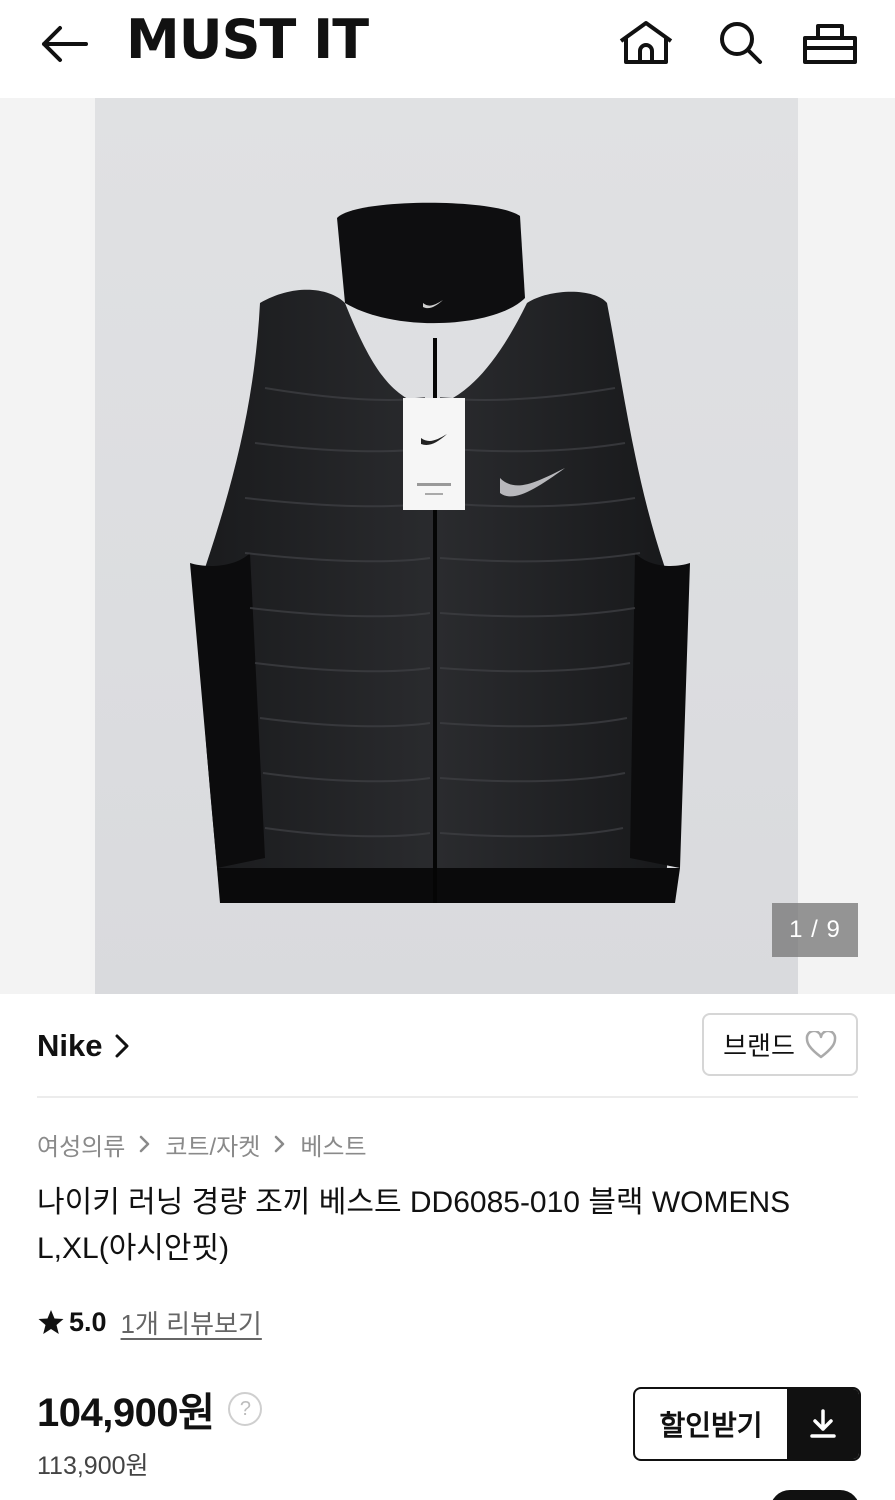 The height and width of the screenshot is (1500, 895). What do you see at coordinates (711, 1425) in the screenshot?
I see `get-discount-label: 할인받기` at bounding box center [711, 1425].